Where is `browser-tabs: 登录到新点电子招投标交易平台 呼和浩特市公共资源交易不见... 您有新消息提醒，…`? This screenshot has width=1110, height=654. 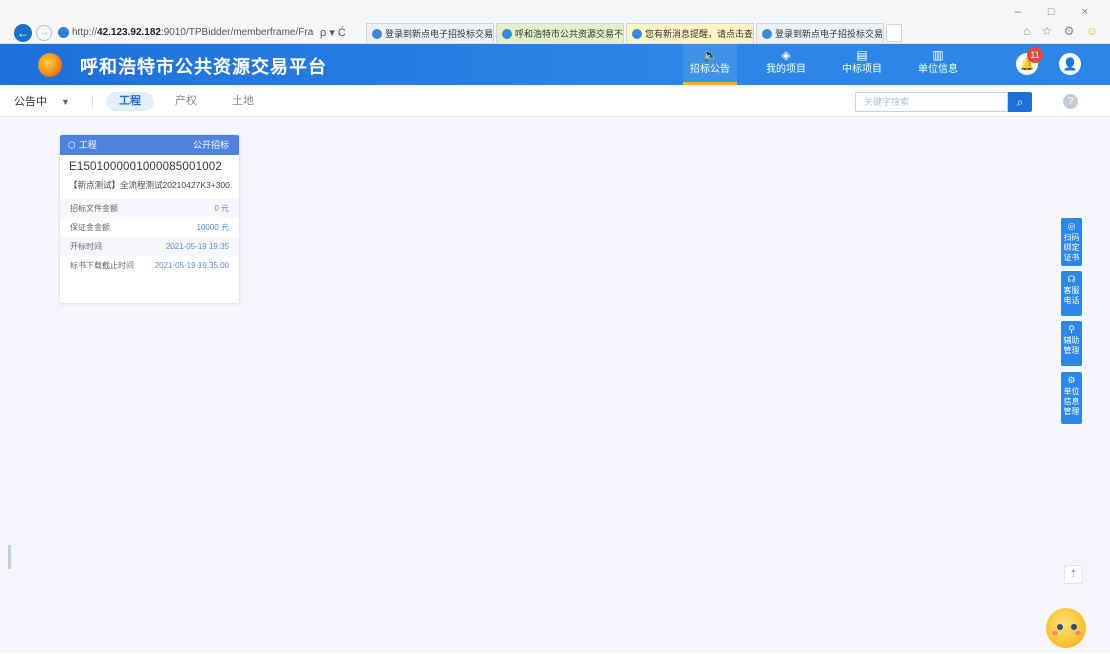 browser-tabs: 登录到新点电子招投标交易平台 呼和浩特市公共资源交易不见... 您有新消息提醒，… is located at coordinates (634, 33).